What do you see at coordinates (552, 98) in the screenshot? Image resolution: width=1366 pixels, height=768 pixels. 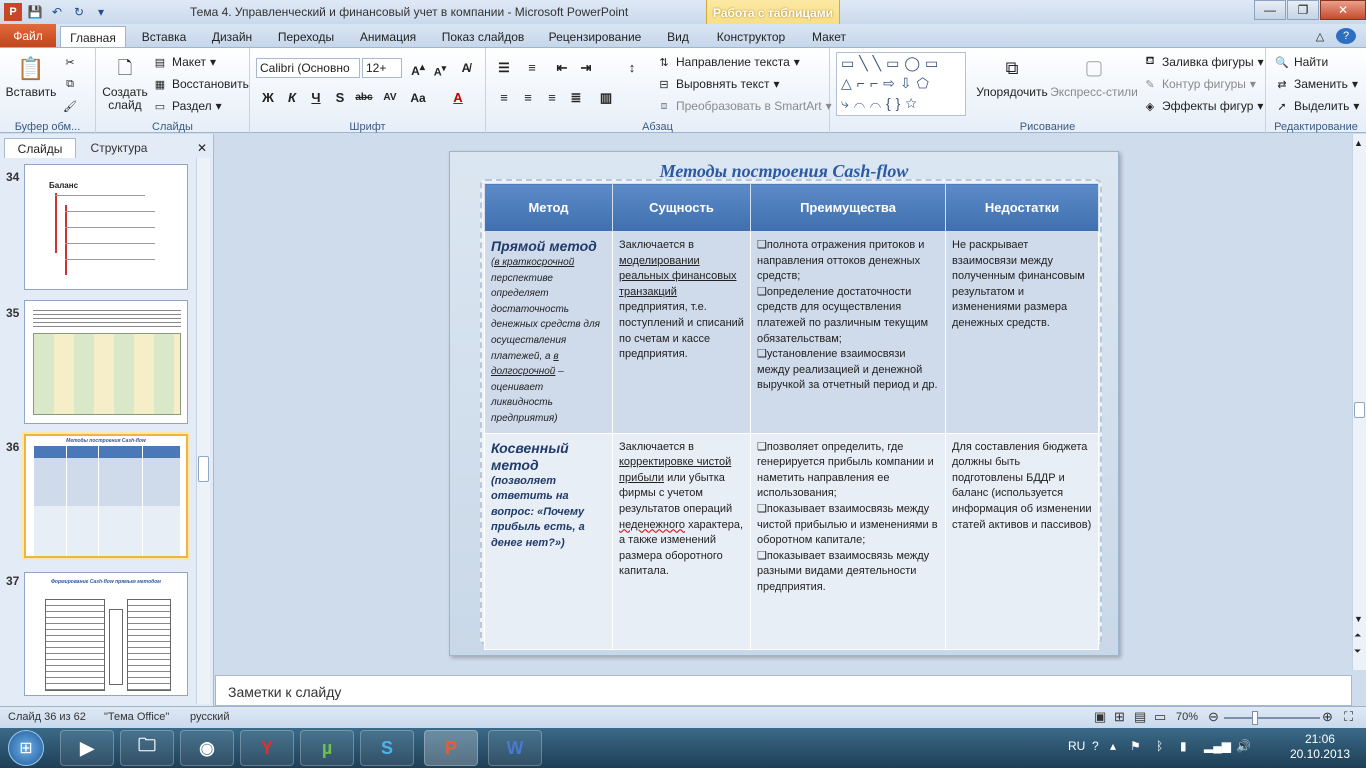 I see `align-right-button: ≡` at bounding box center [552, 98].